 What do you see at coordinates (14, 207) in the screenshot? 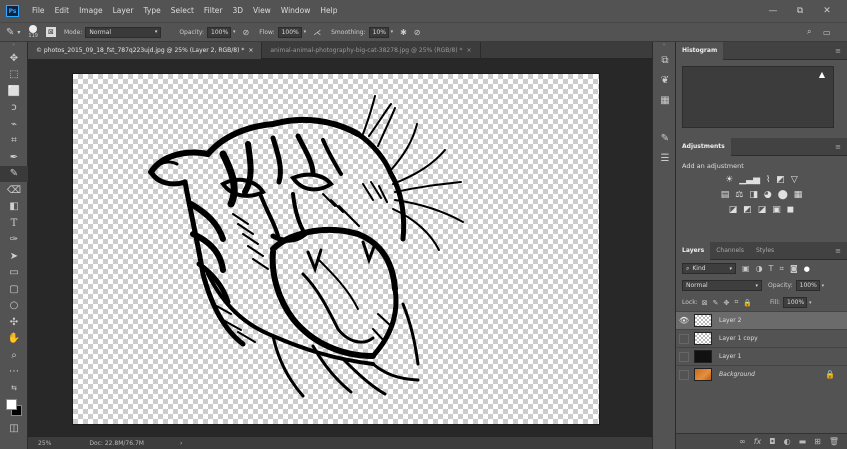
I see `gradient-tool-icon: ◧` at bounding box center [14, 207].